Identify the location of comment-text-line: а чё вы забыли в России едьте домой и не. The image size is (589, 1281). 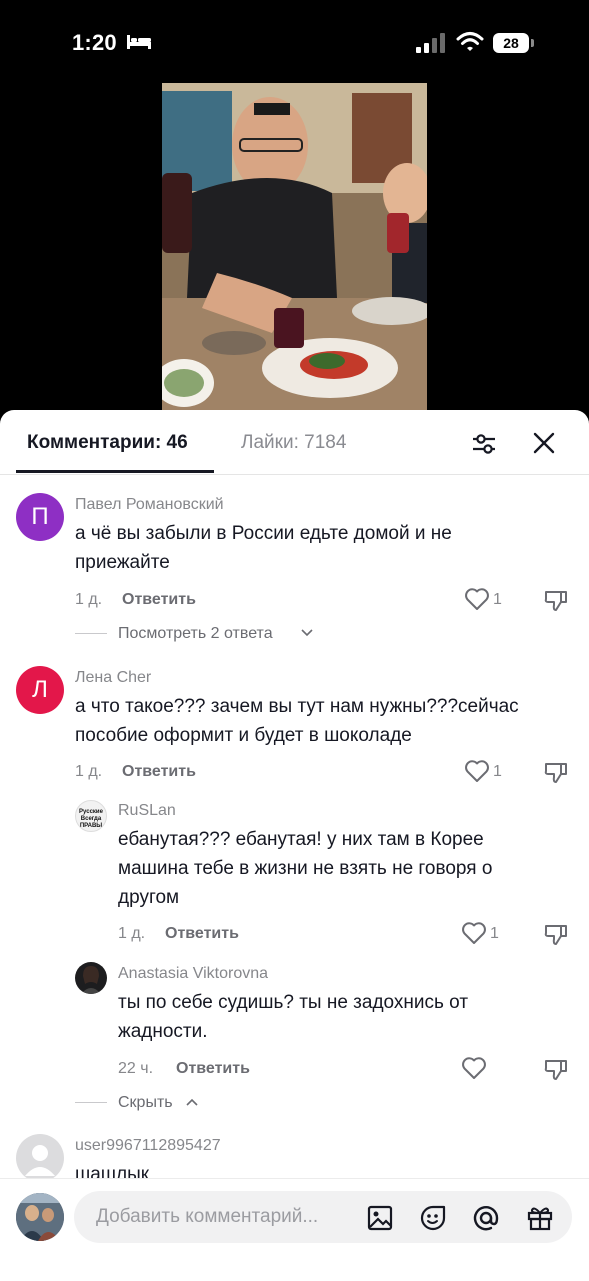
(263, 533).